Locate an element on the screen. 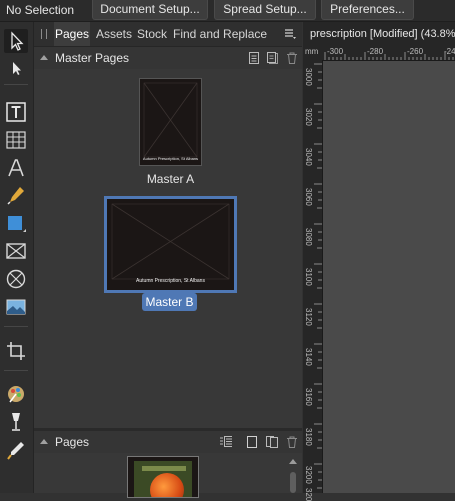 This screenshot has height=501, width=455. artistic-text-tool-icon is located at coordinates (16, 168).